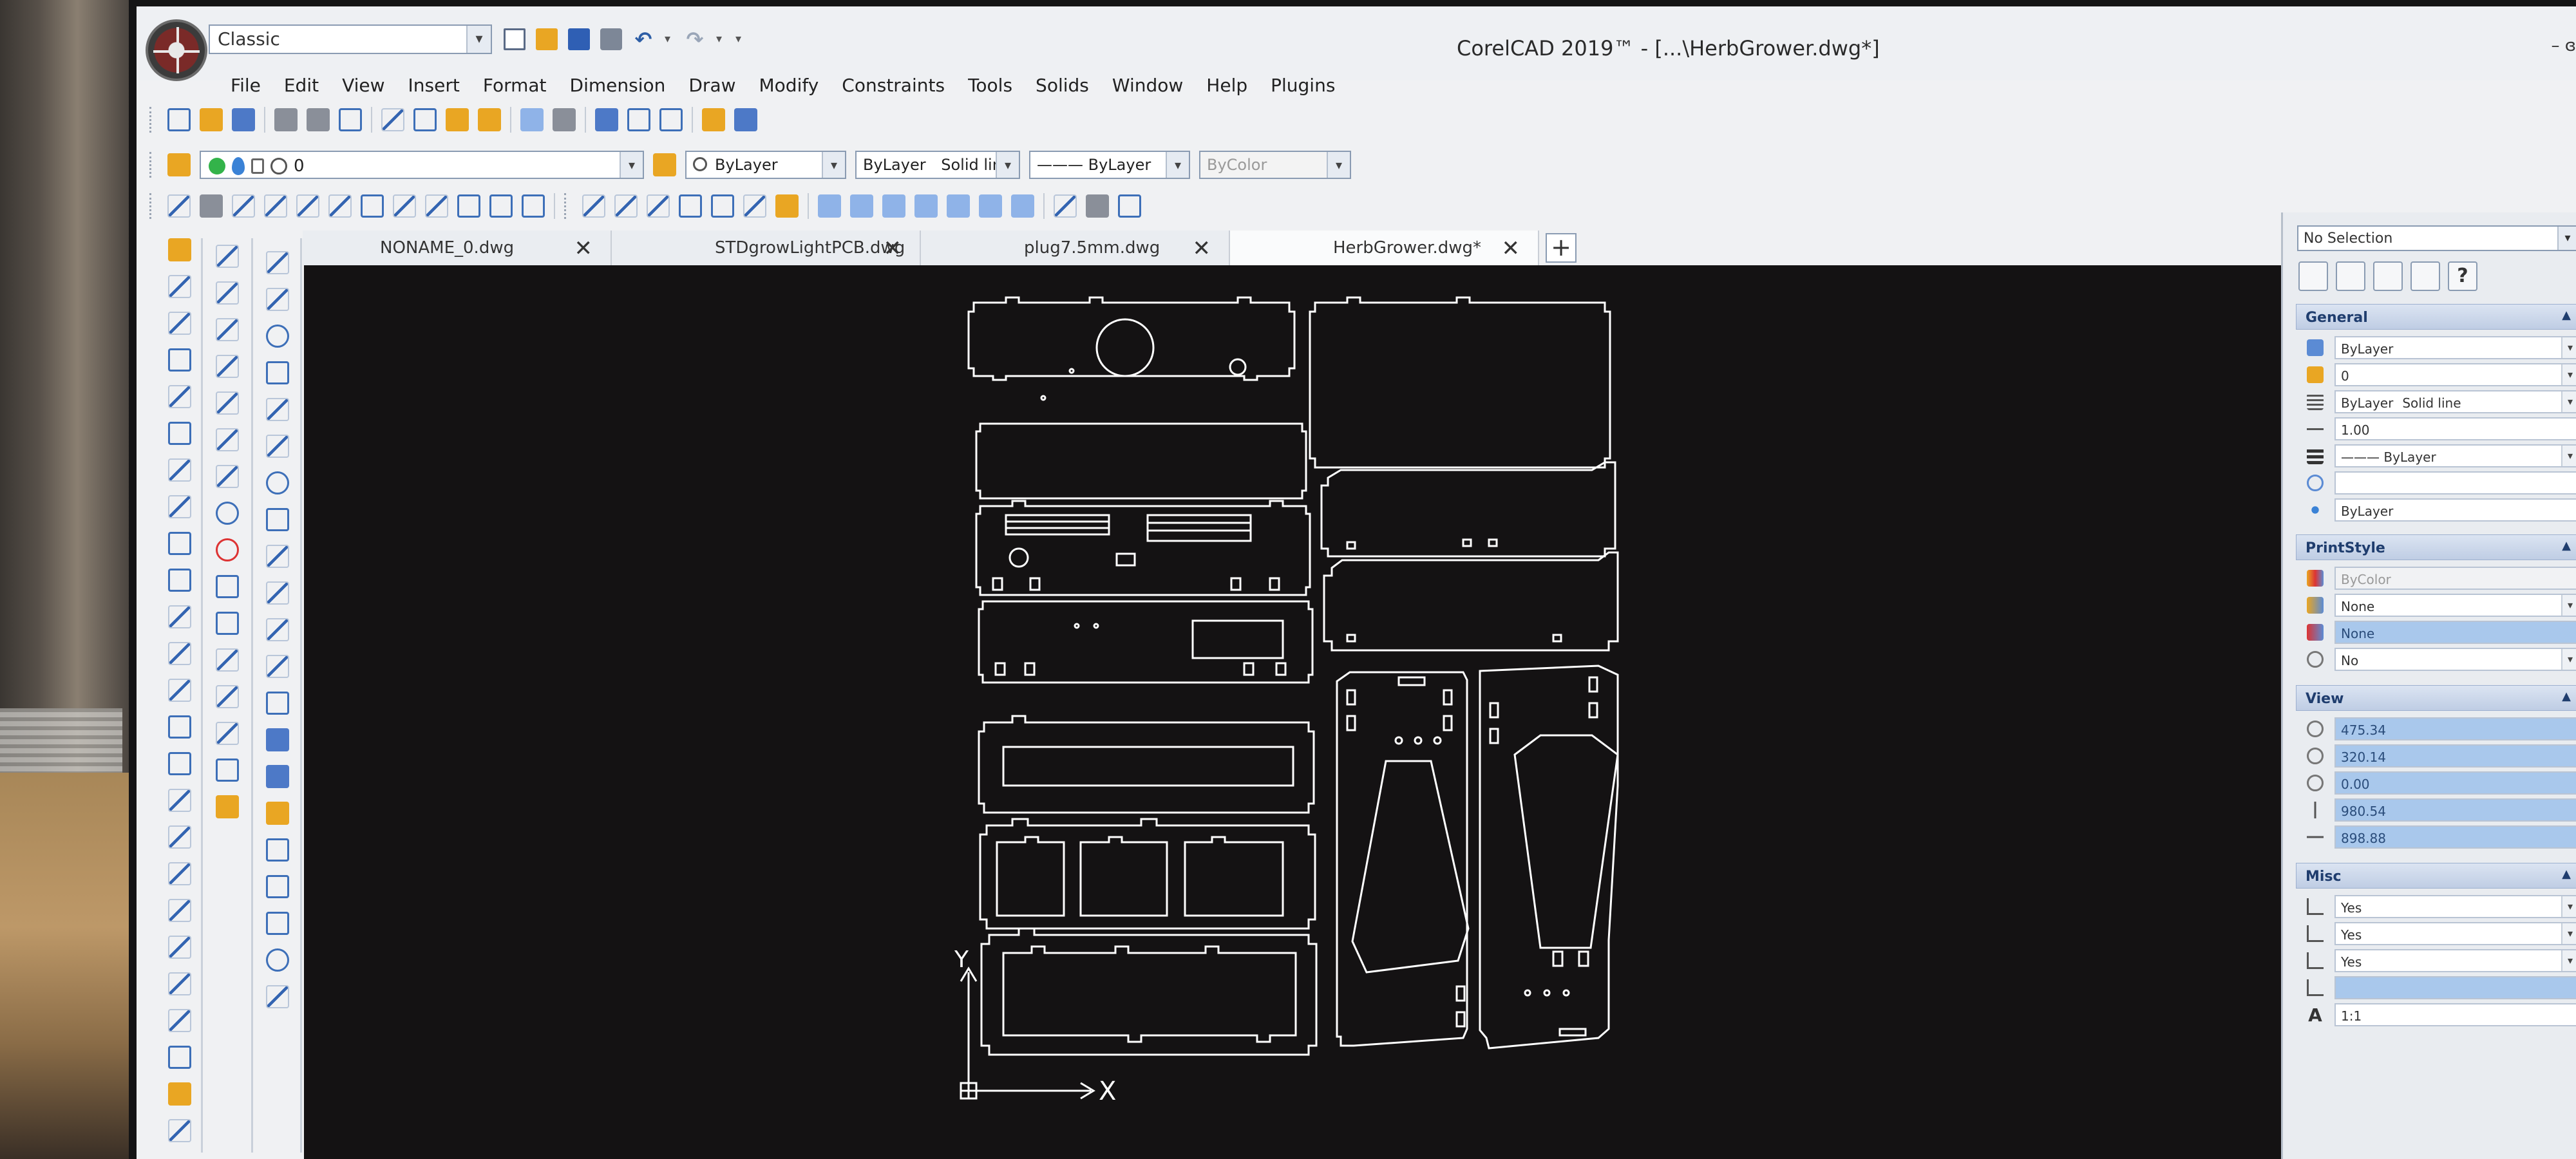 The height and width of the screenshot is (1159, 2576). I want to click on match-properties-icon, so click(490, 119).